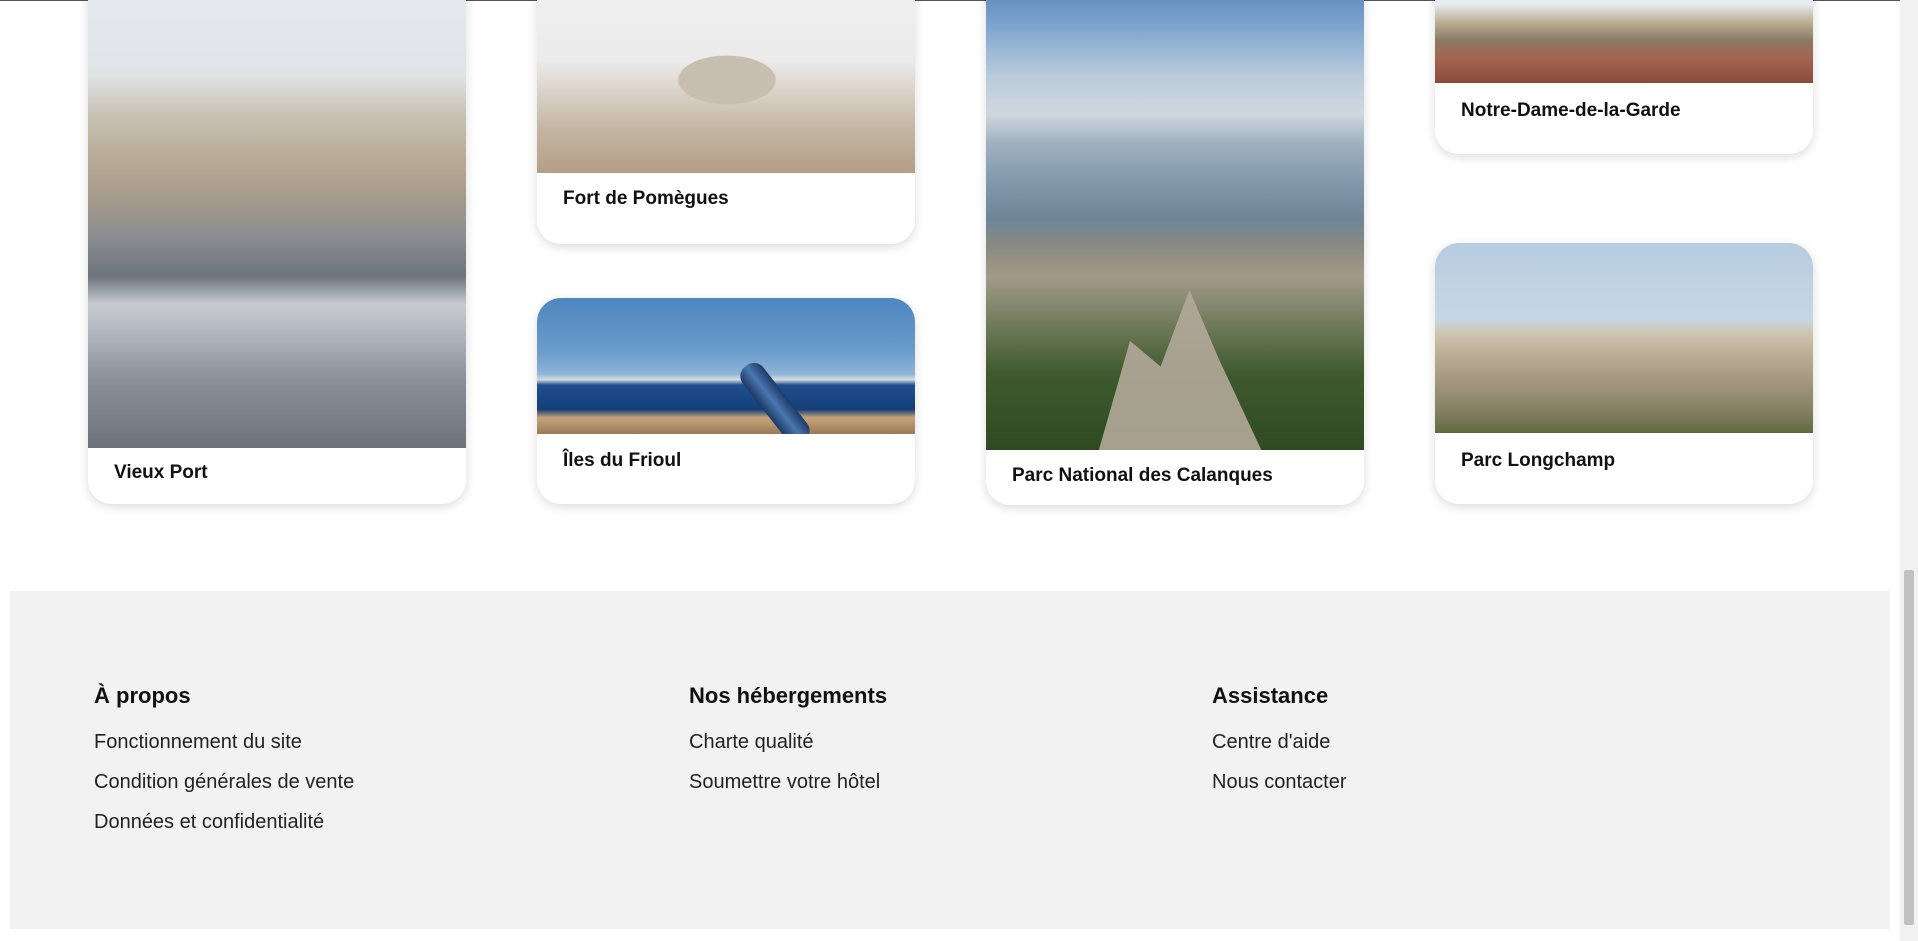  I want to click on card-title: Vieux Port, so click(161, 472).